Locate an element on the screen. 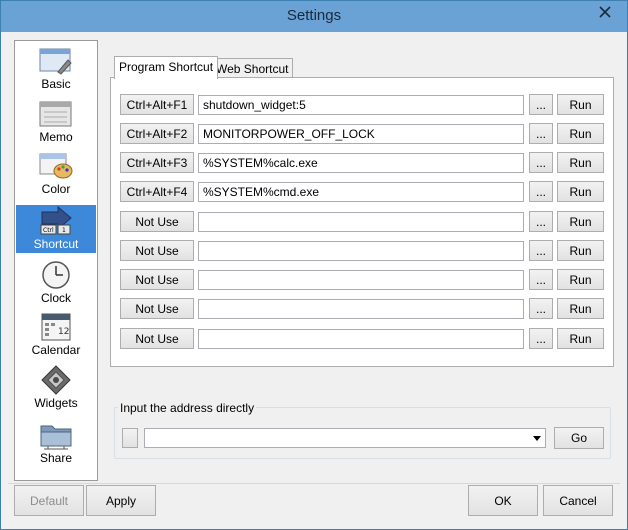 The width and height of the screenshot is (628, 530). clock-icon is located at coordinates (56, 275).